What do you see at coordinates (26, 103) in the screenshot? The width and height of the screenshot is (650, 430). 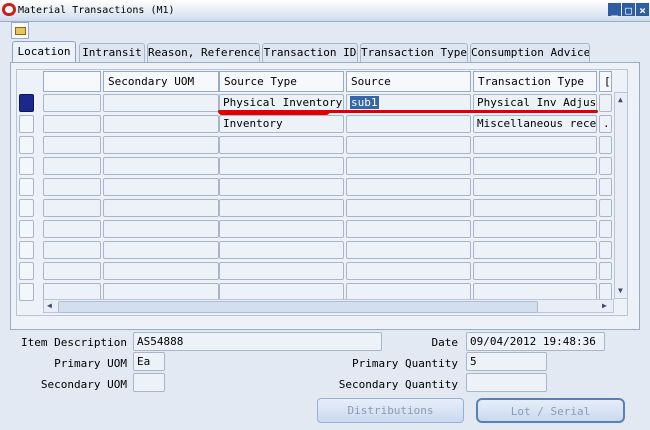 I see `row-selector-current` at bounding box center [26, 103].